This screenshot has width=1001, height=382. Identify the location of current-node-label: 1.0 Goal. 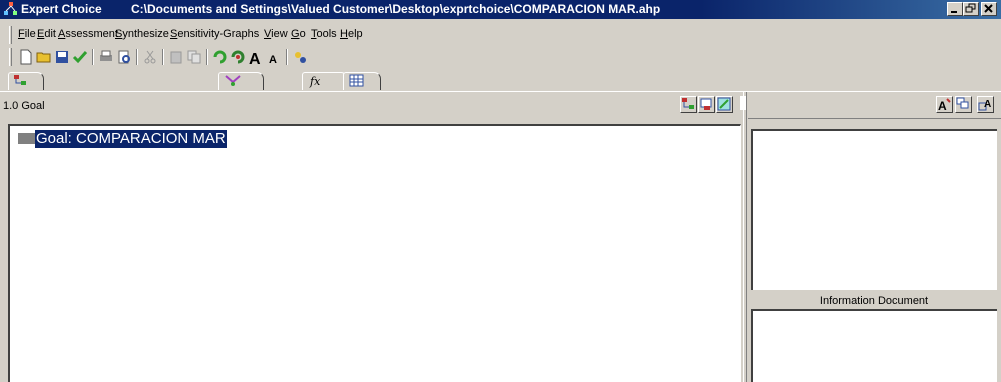
(24, 106).